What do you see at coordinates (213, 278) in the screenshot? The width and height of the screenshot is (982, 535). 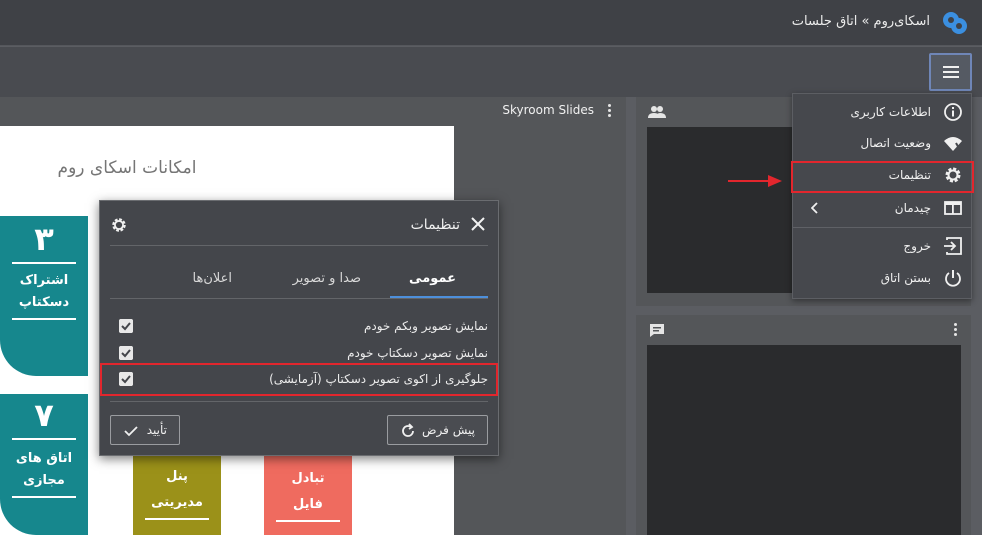 I see `tab-notifications: اعلان‌ها` at bounding box center [213, 278].